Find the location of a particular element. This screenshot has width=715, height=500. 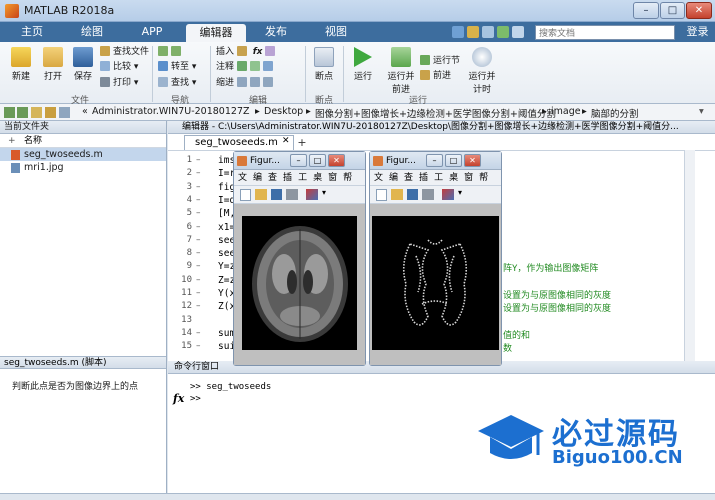

figure-window-1: Figur... – □ ✕ 文编查插工桌窗帮 ▾ is located at coordinates (299, 258).